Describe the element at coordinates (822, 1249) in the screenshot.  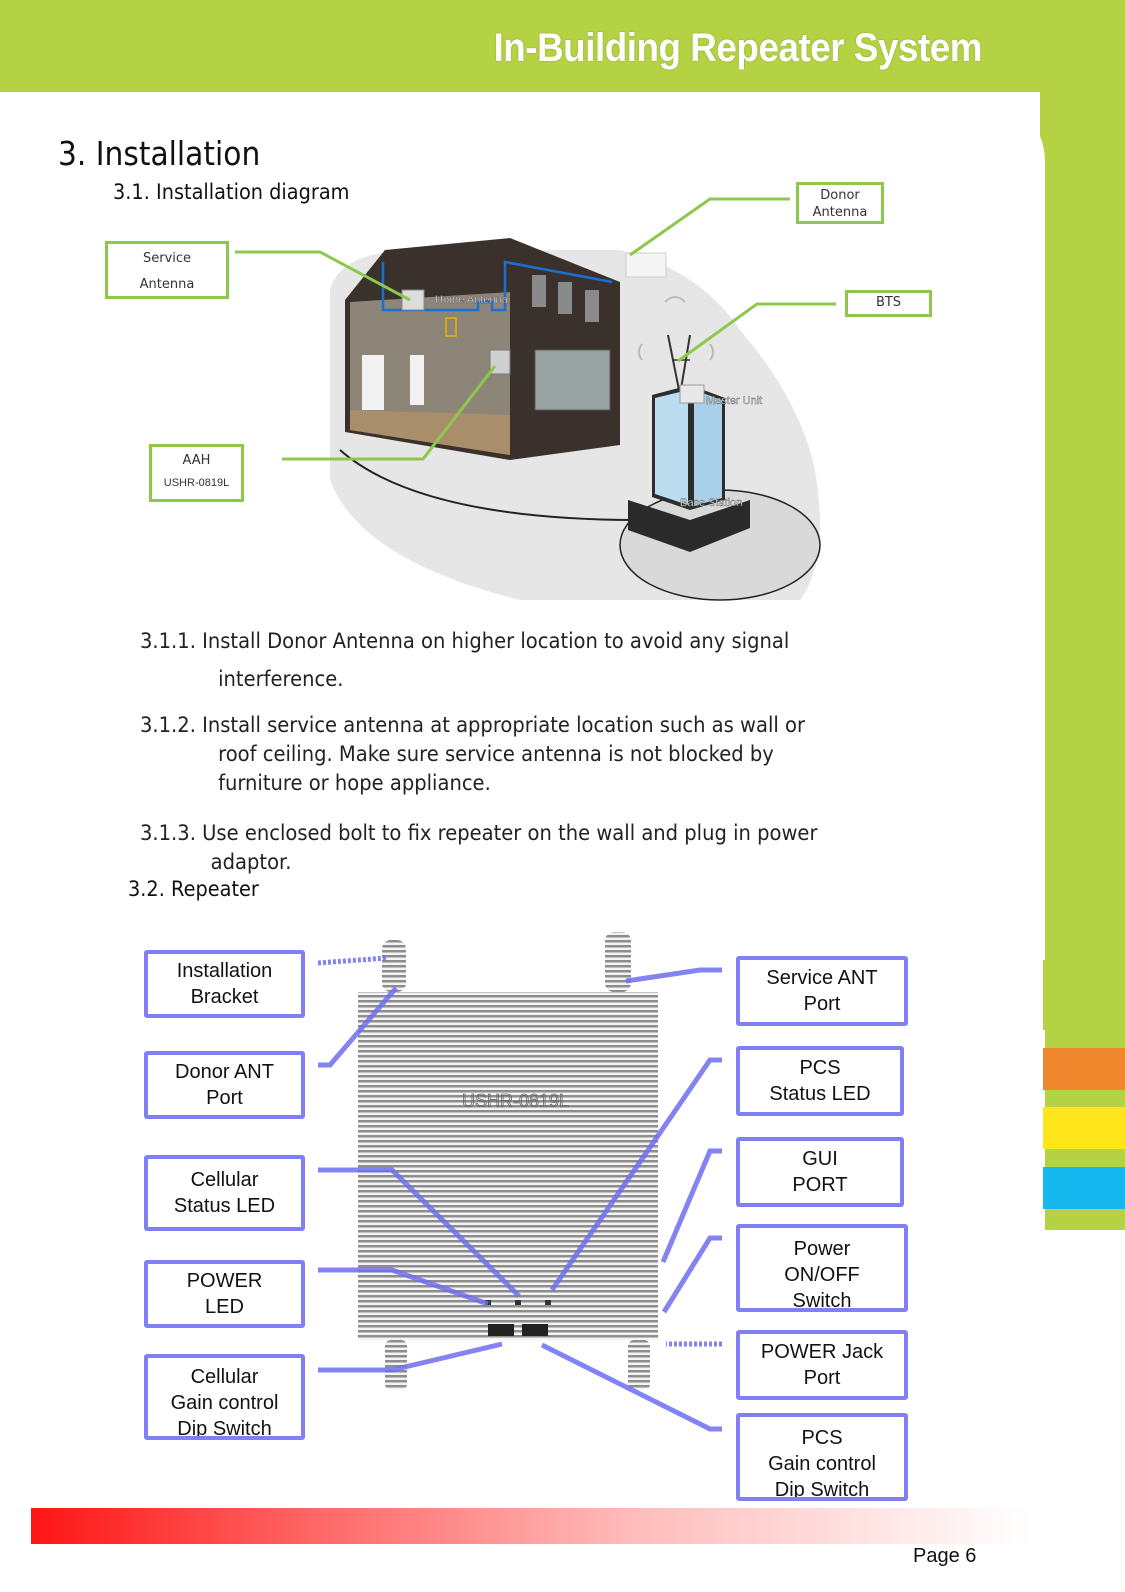
I see `label-text: Power` at that location.